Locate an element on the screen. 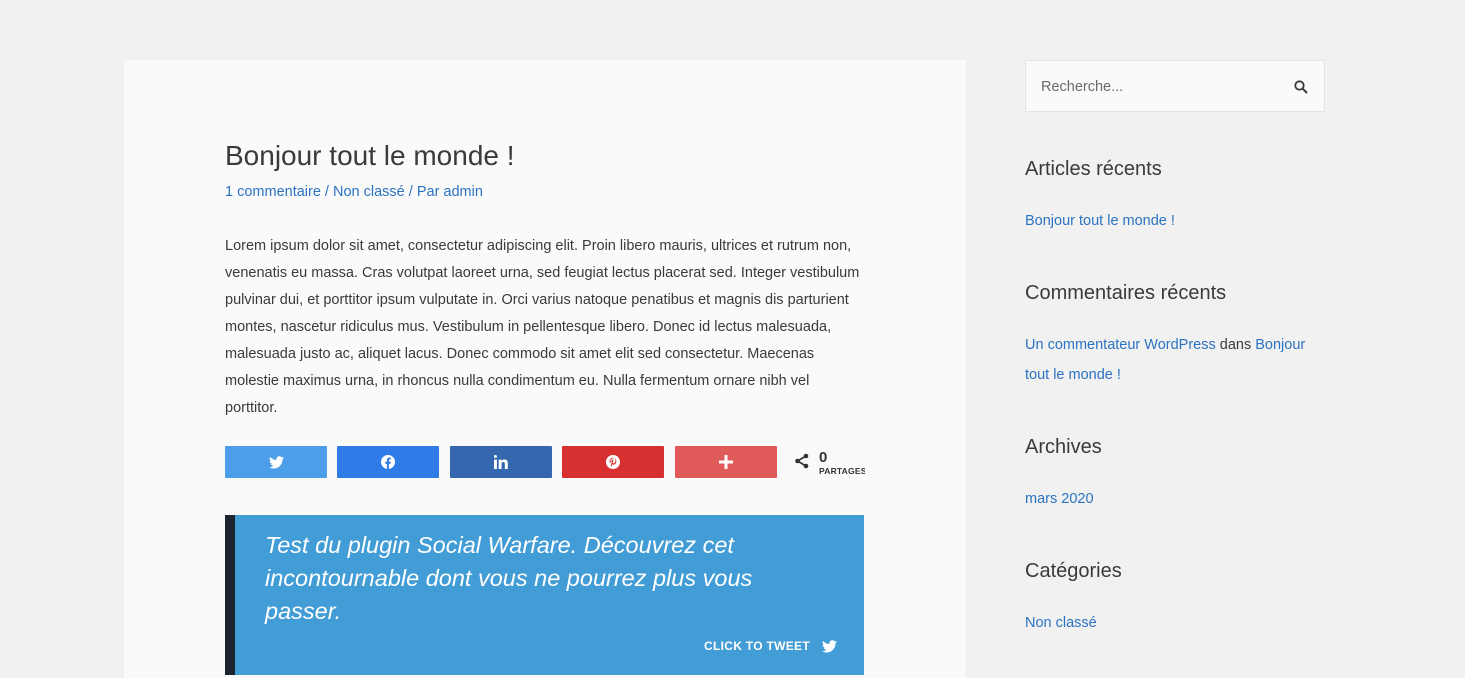  comments-link: 1 commentaire is located at coordinates (273, 192).